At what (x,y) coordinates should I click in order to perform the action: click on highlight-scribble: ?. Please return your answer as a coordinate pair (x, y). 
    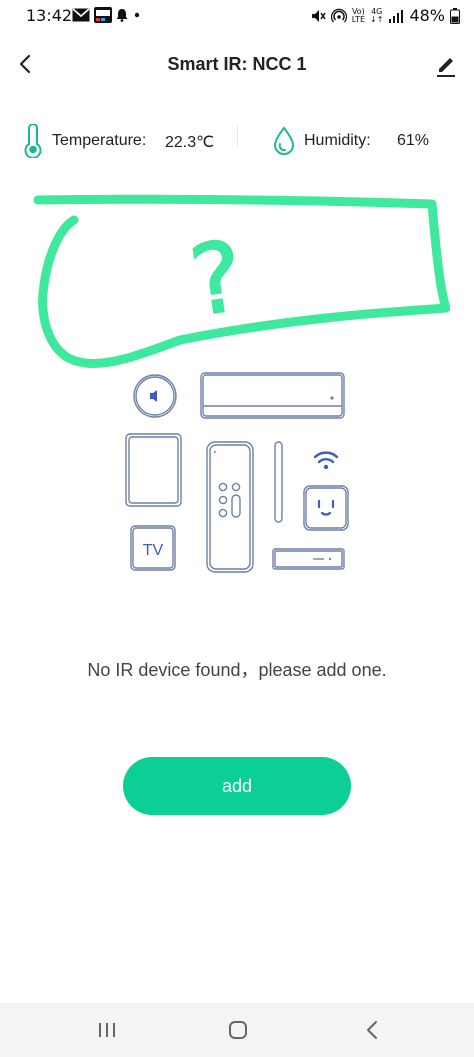
    Looking at the image, I should click on (241, 281).